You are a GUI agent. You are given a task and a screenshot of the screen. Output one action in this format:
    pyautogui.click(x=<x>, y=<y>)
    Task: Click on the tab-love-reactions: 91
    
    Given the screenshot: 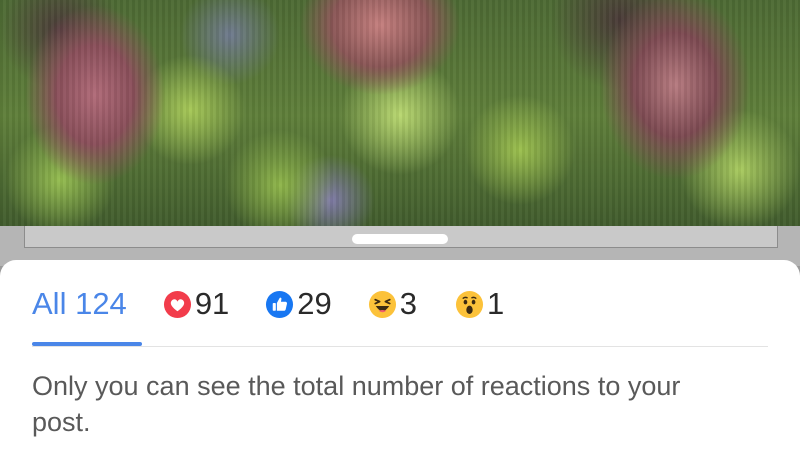 What is the action you would take?
    pyautogui.click(x=196, y=304)
    